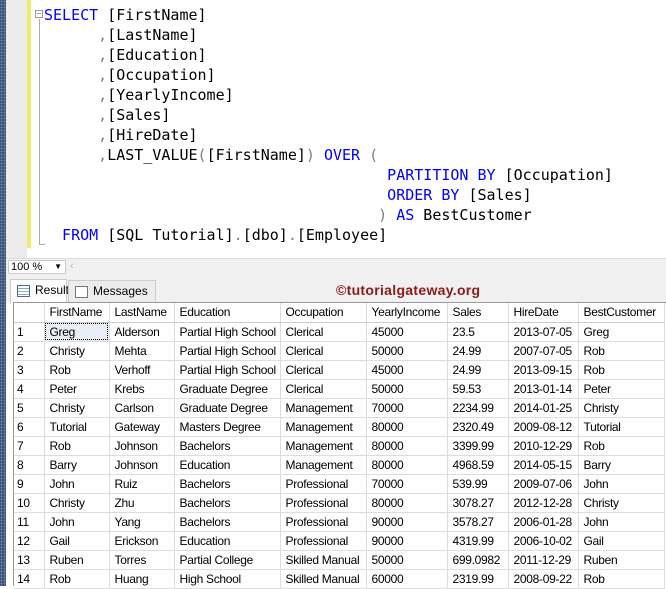 This screenshot has width=666, height=589. Describe the element at coordinates (478, 541) in the screenshot. I see `table-cell: 4319.99` at that location.